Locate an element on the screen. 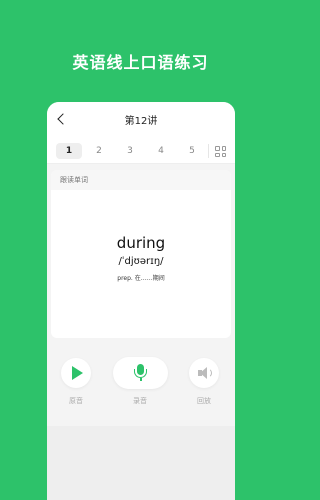  controls-bar: 原音 录音 回放 is located at coordinates (141, 386).